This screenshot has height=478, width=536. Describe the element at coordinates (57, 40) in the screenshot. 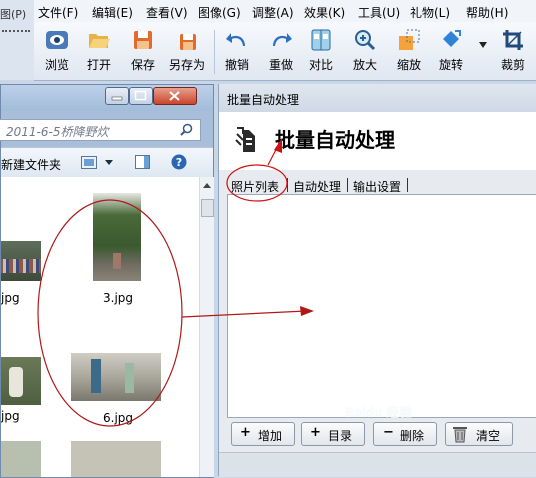

I see `eye-icon` at that location.